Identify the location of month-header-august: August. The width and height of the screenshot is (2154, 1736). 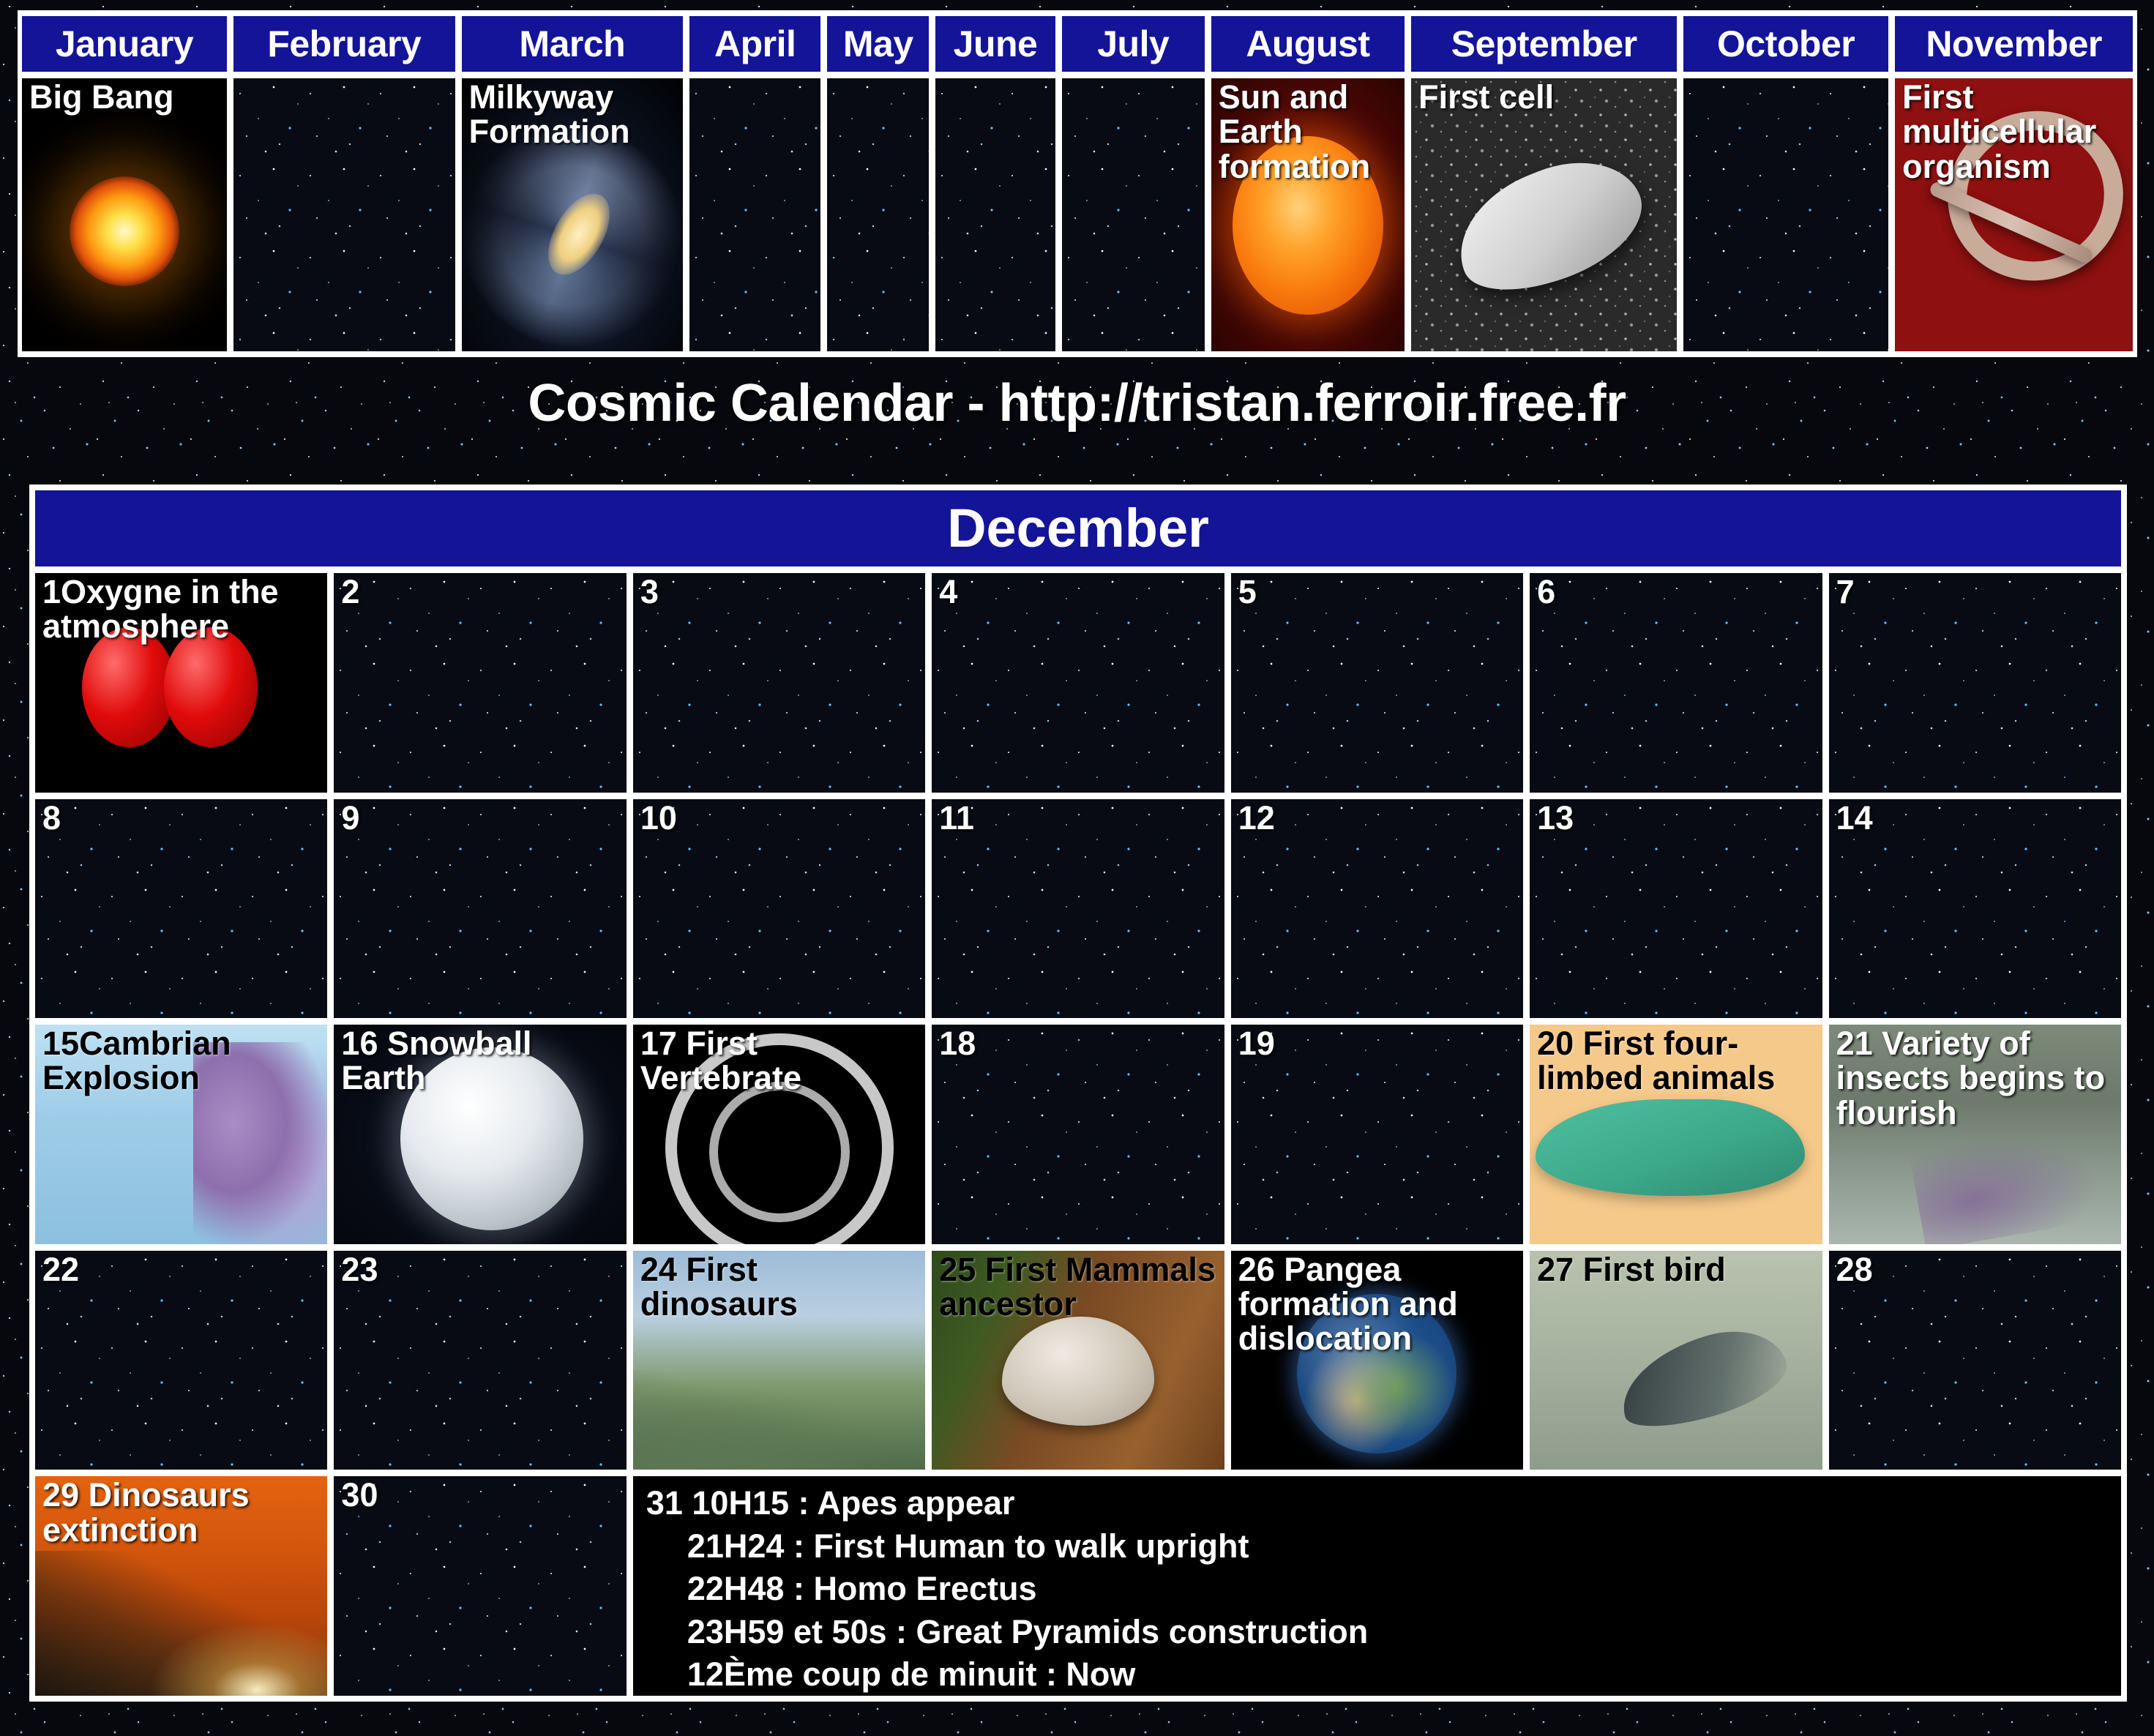
(1308, 44).